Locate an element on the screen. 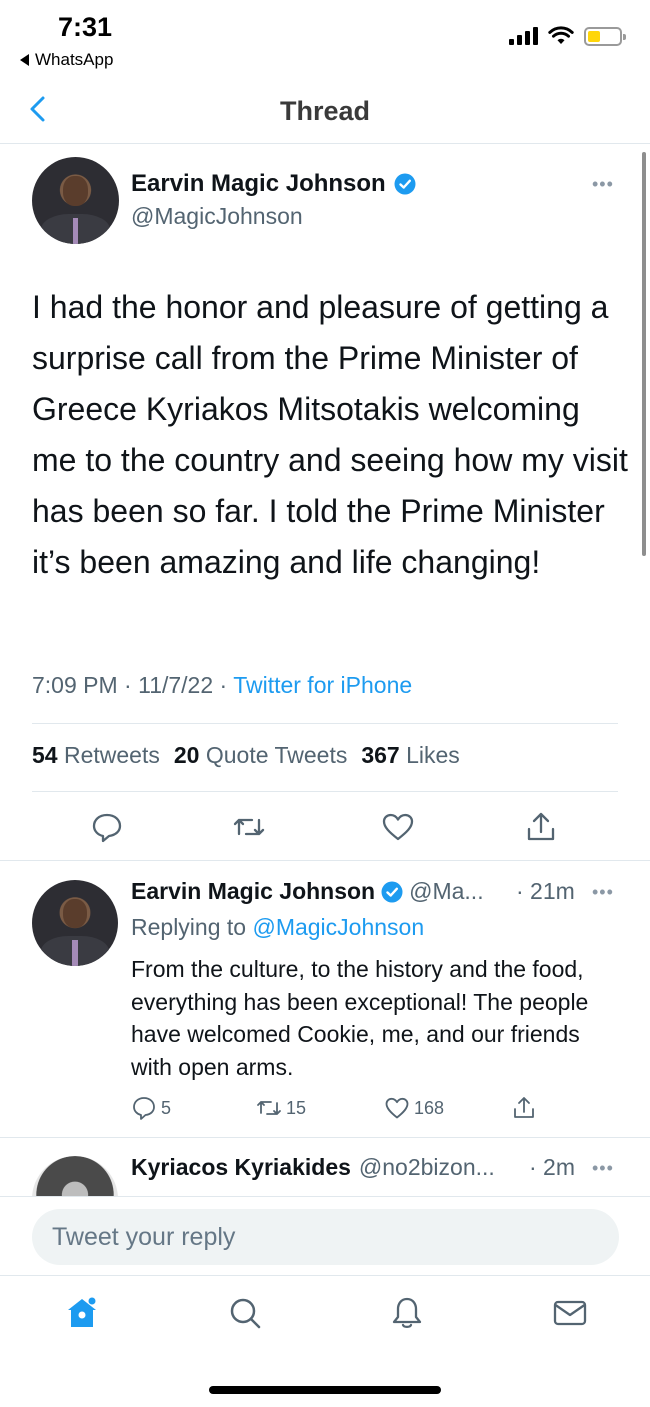 The image size is (650, 1407). likes-stat: 367 Likes is located at coordinates (410, 755).